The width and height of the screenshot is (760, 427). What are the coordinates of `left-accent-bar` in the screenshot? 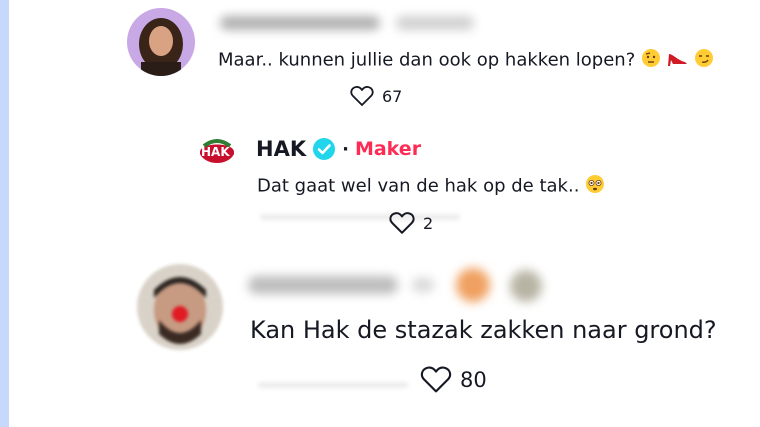 It's located at (4, 213).